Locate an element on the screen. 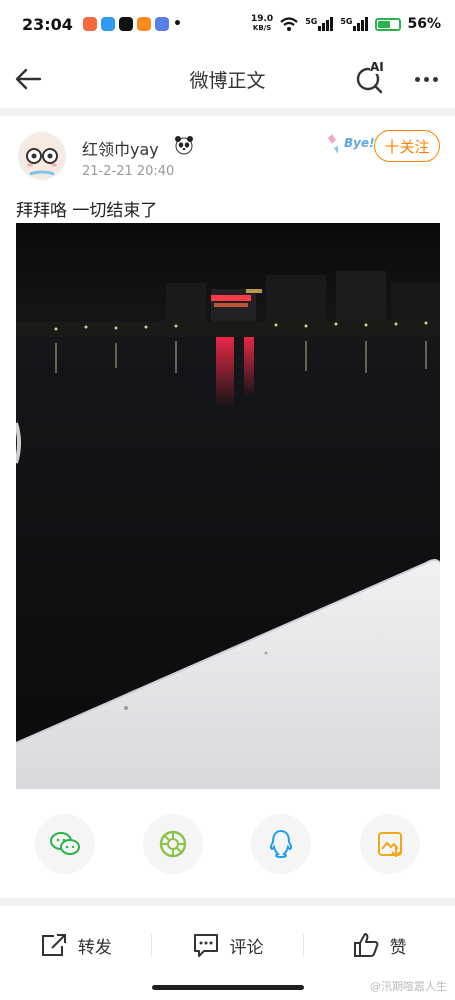 This screenshot has width=455, height=1000. page-title: 微博正文 is located at coordinates (227, 80).